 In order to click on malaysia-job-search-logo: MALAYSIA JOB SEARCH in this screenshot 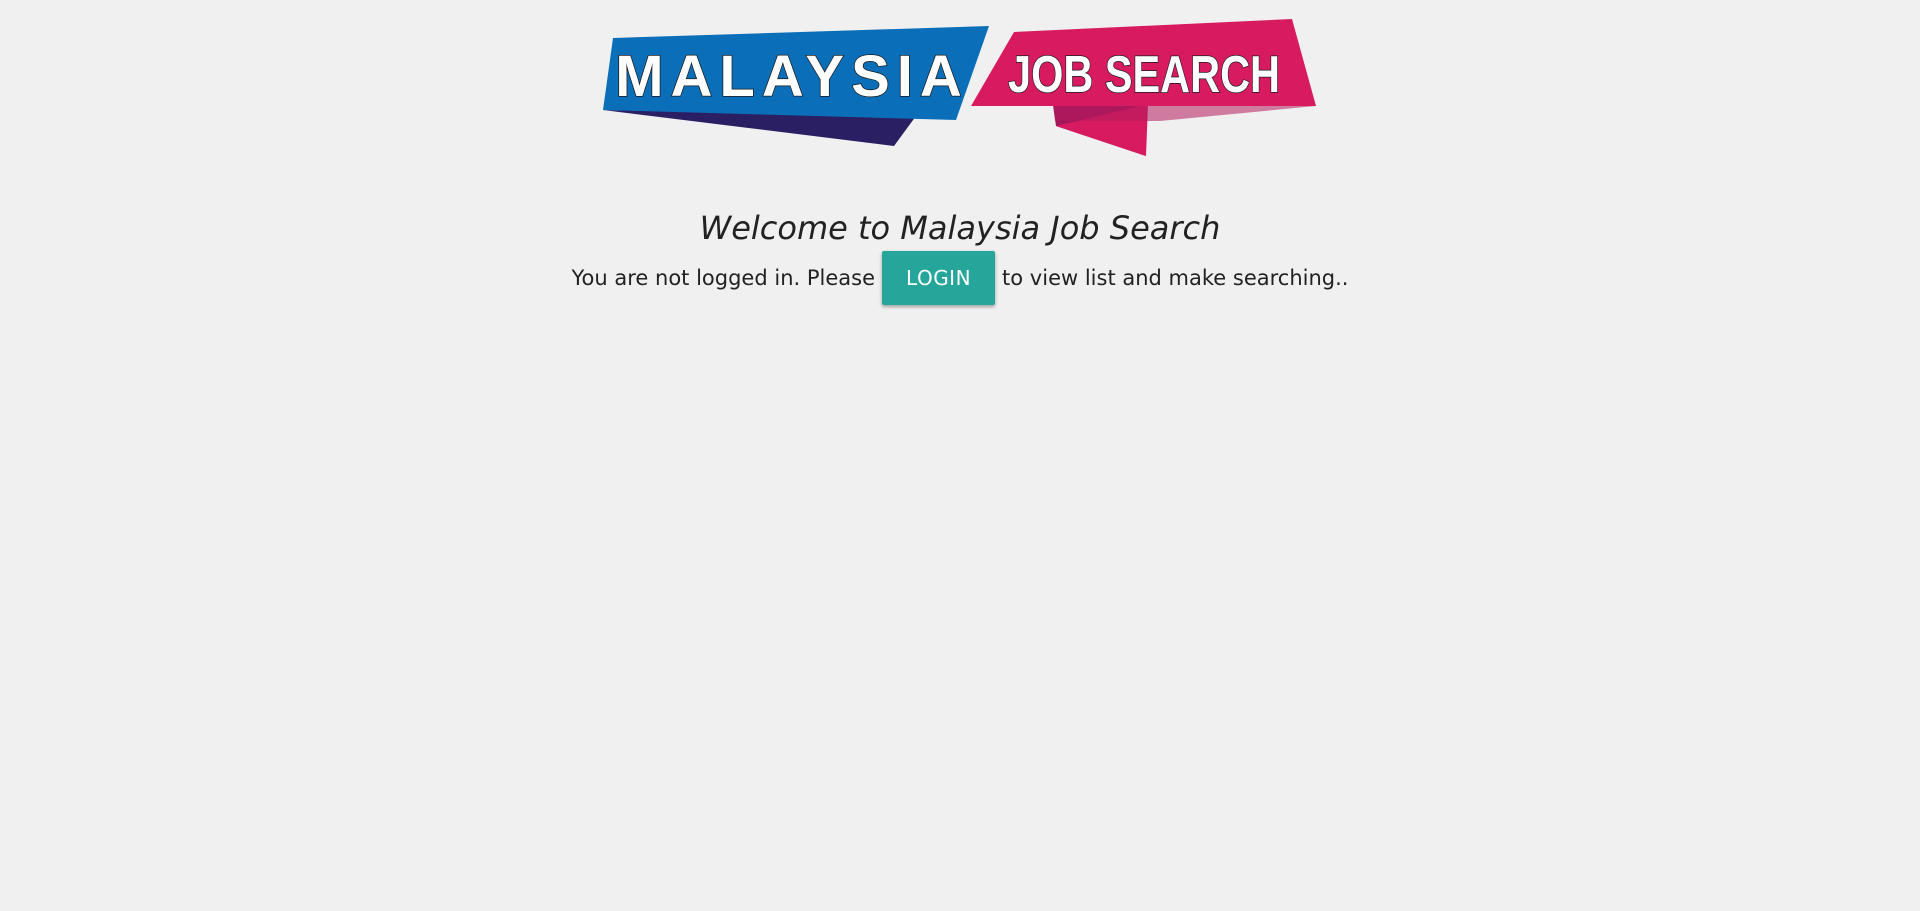, I will do `click(960, 88)`.